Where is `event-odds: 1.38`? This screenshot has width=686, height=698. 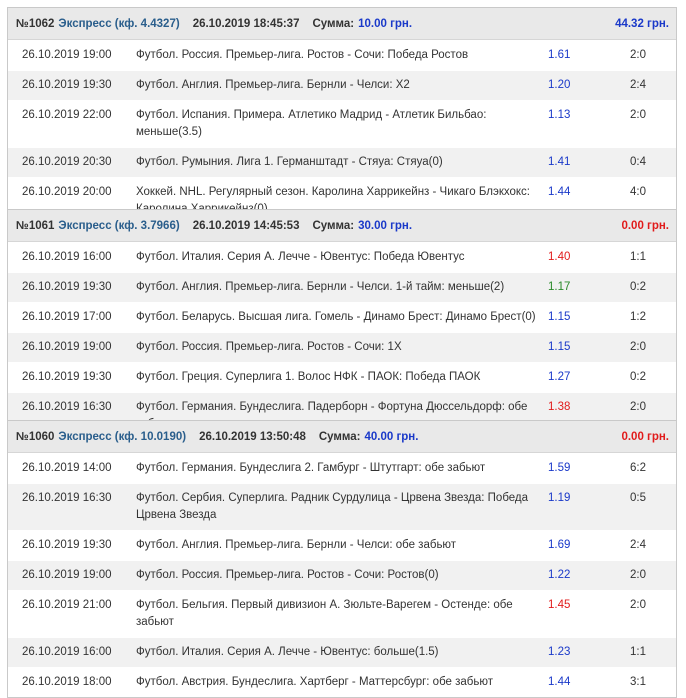
event-odds: 1.38 is located at coordinates (559, 407).